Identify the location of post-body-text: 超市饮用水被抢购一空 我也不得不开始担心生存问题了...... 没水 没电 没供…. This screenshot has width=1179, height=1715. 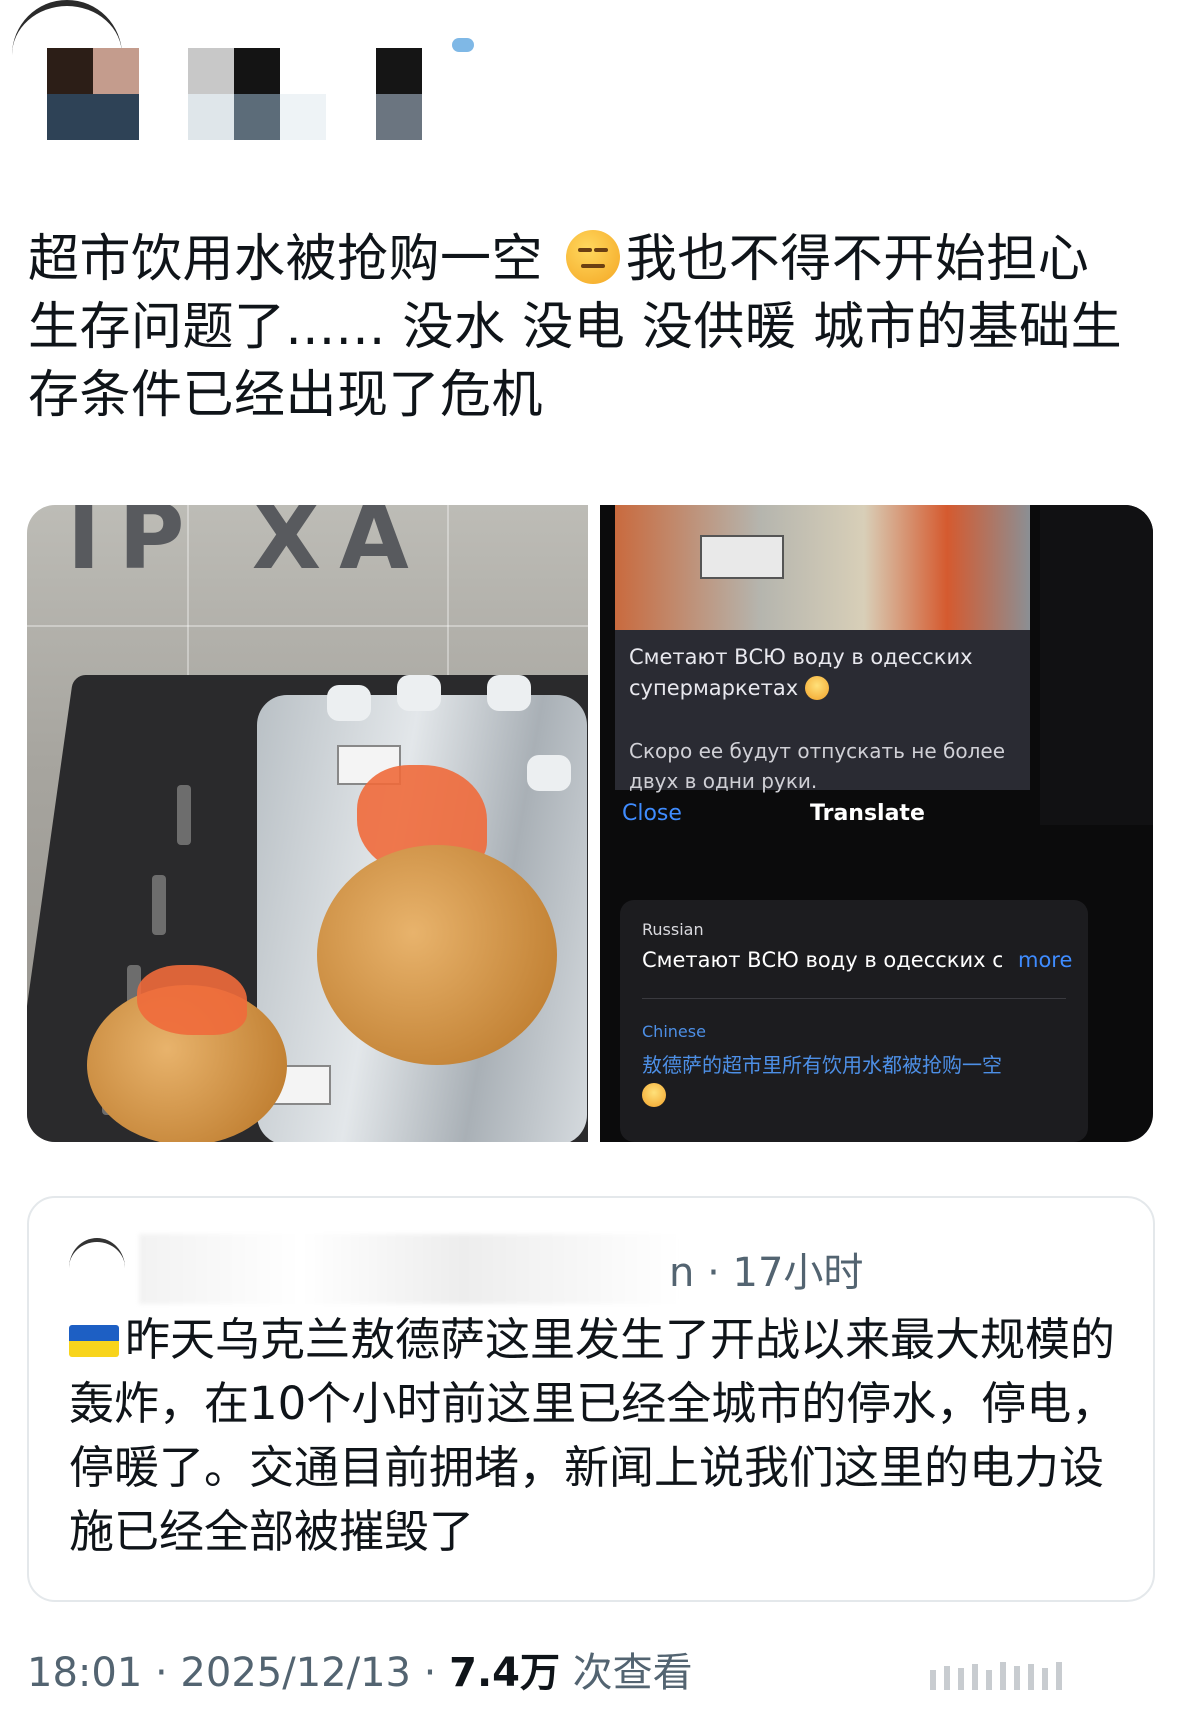
(583, 328).